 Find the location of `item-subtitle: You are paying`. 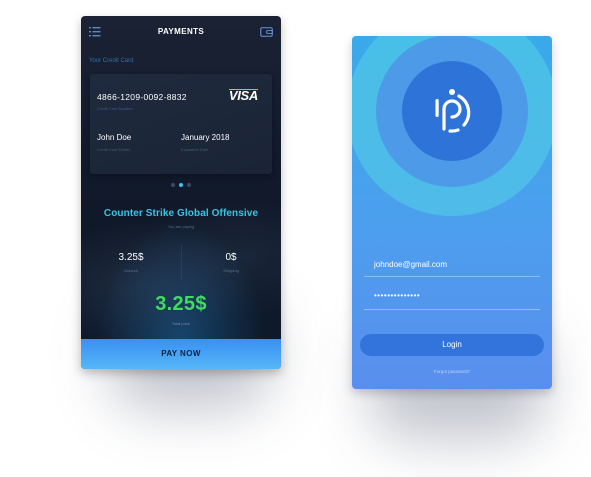

item-subtitle: You are paying is located at coordinates (181, 226).